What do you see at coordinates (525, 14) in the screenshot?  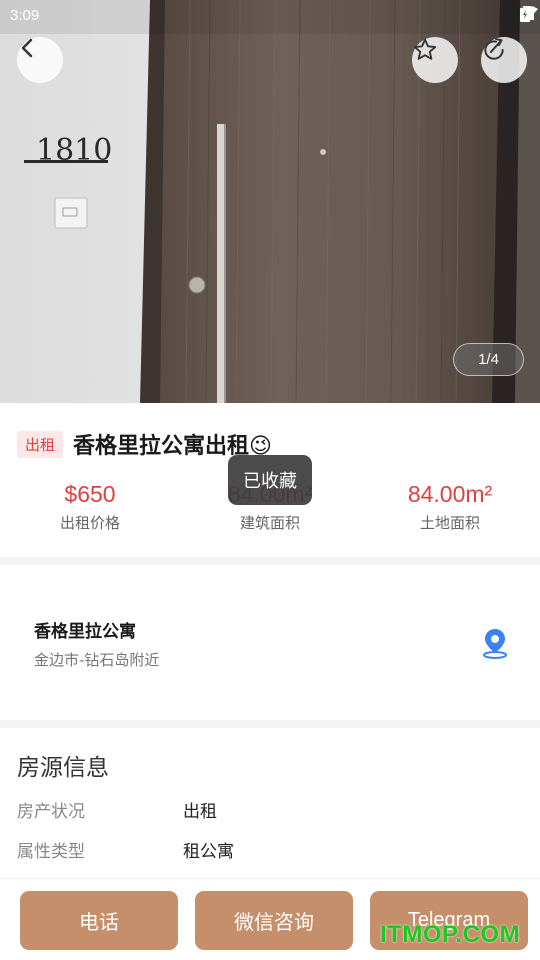 I see `battery-icon` at bounding box center [525, 14].